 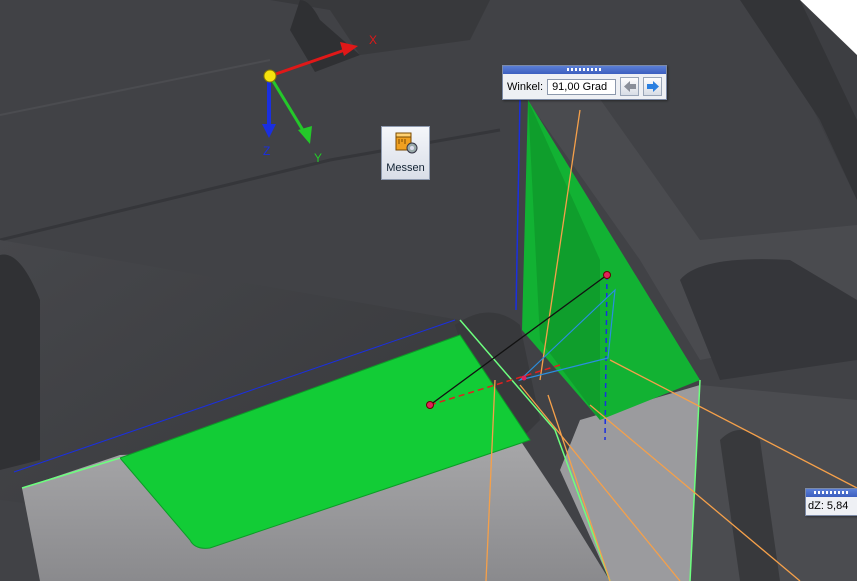 What do you see at coordinates (318, 158) in the screenshot?
I see `y-axis-label: Y` at bounding box center [318, 158].